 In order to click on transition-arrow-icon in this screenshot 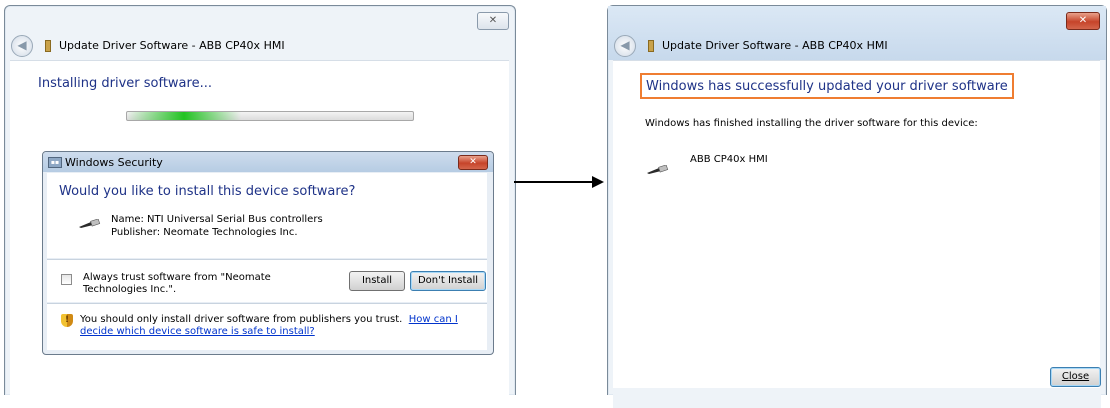, I will do `click(598, 182)`.